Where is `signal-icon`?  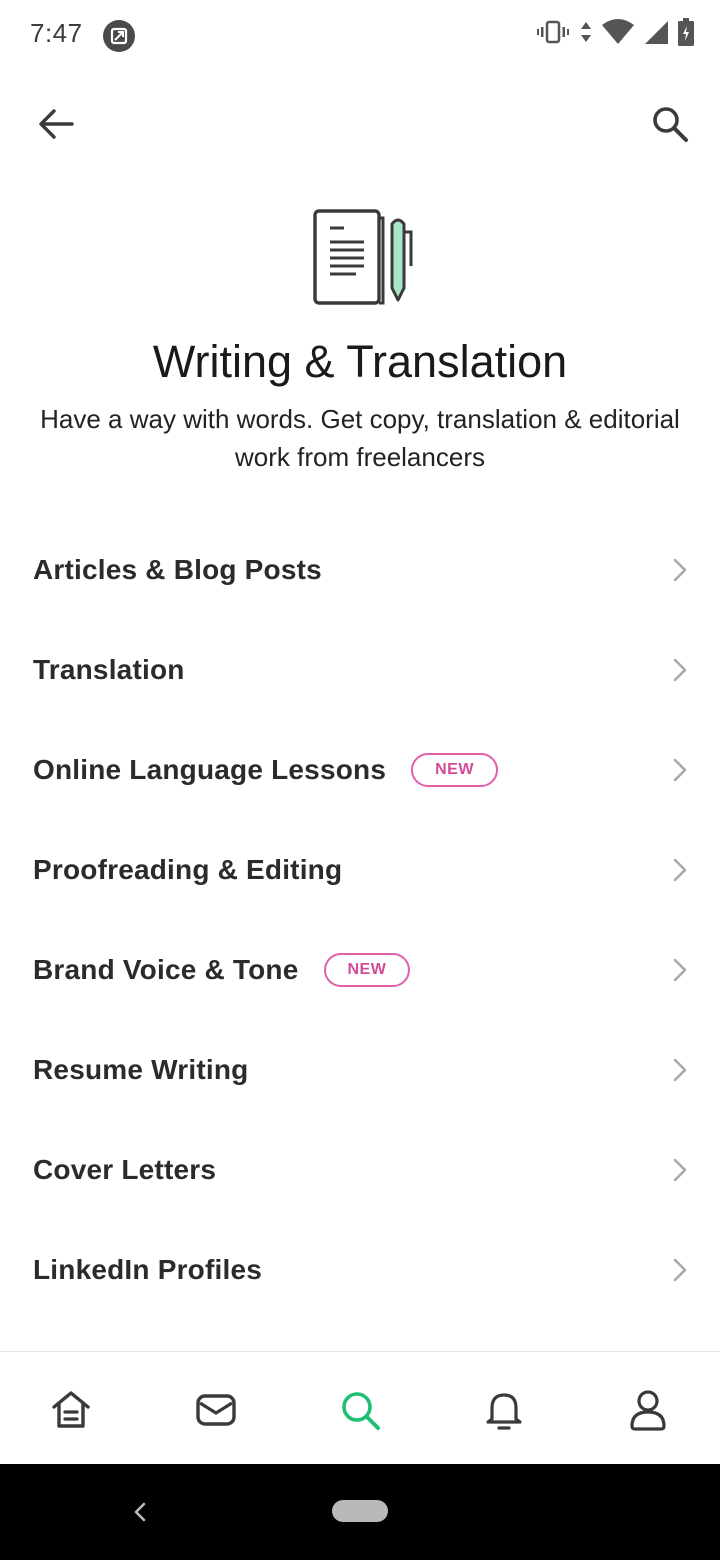
signal-icon is located at coordinates (656, 34).